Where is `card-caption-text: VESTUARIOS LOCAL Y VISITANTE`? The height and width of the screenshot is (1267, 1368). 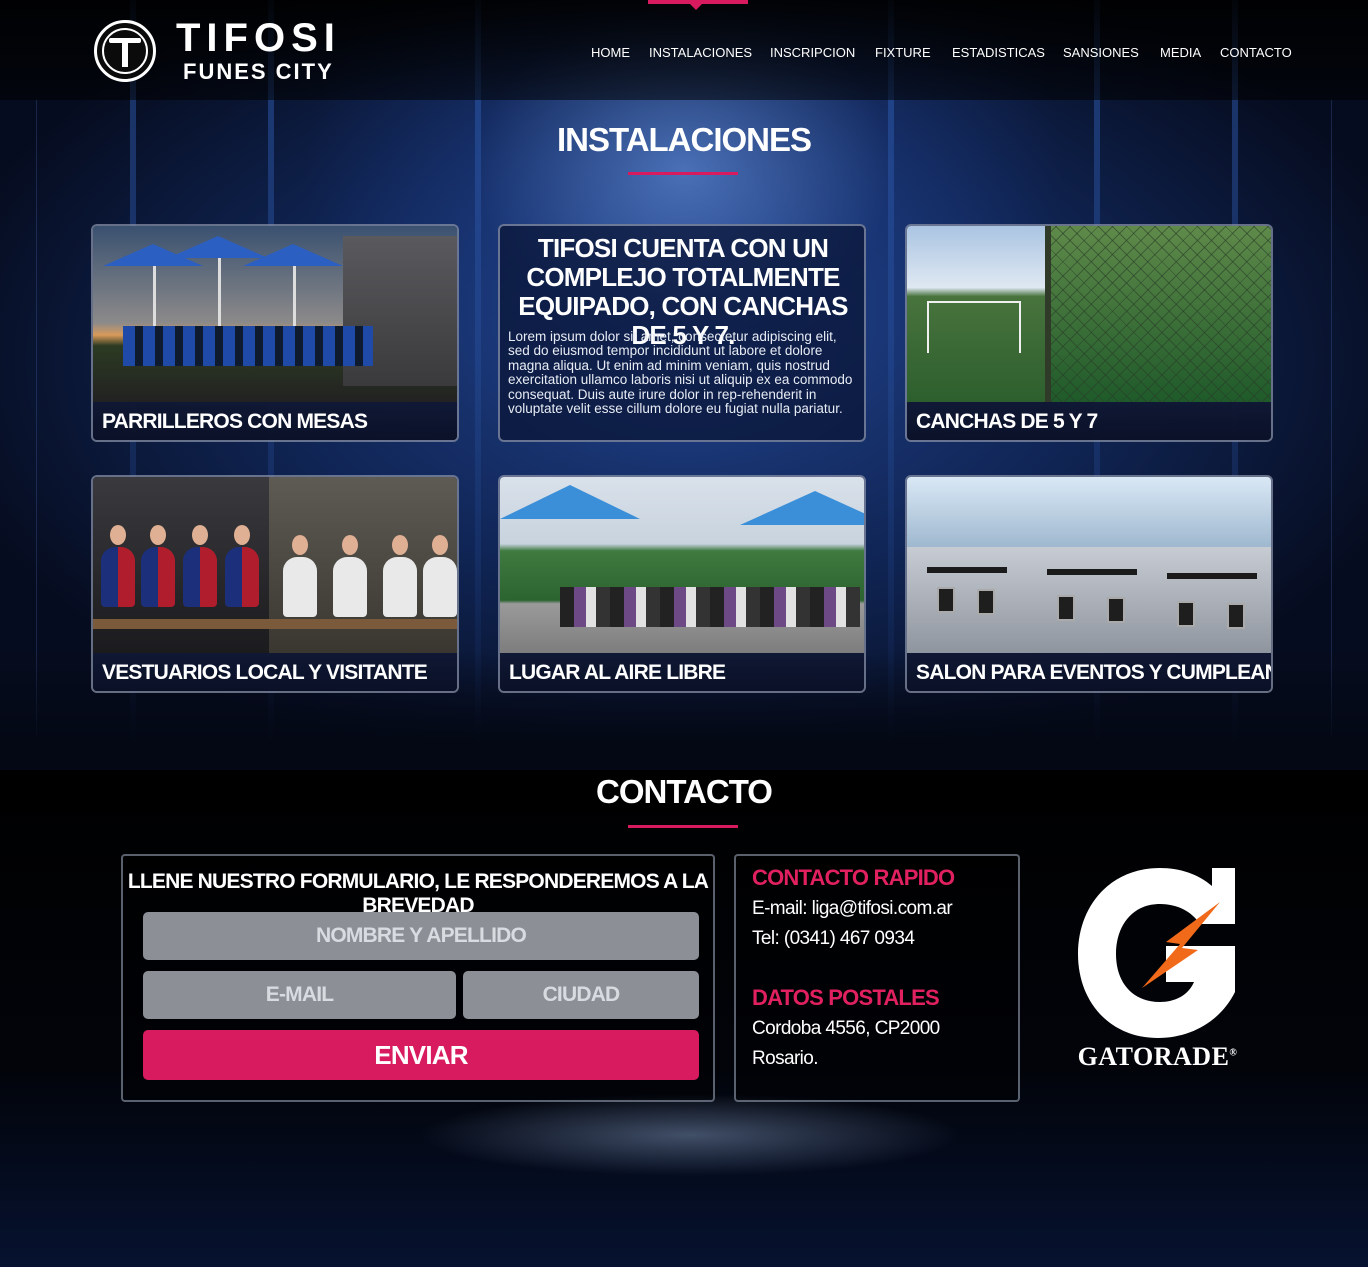
card-caption-text: VESTUARIOS LOCAL Y VISITANTE is located at coordinates (265, 672).